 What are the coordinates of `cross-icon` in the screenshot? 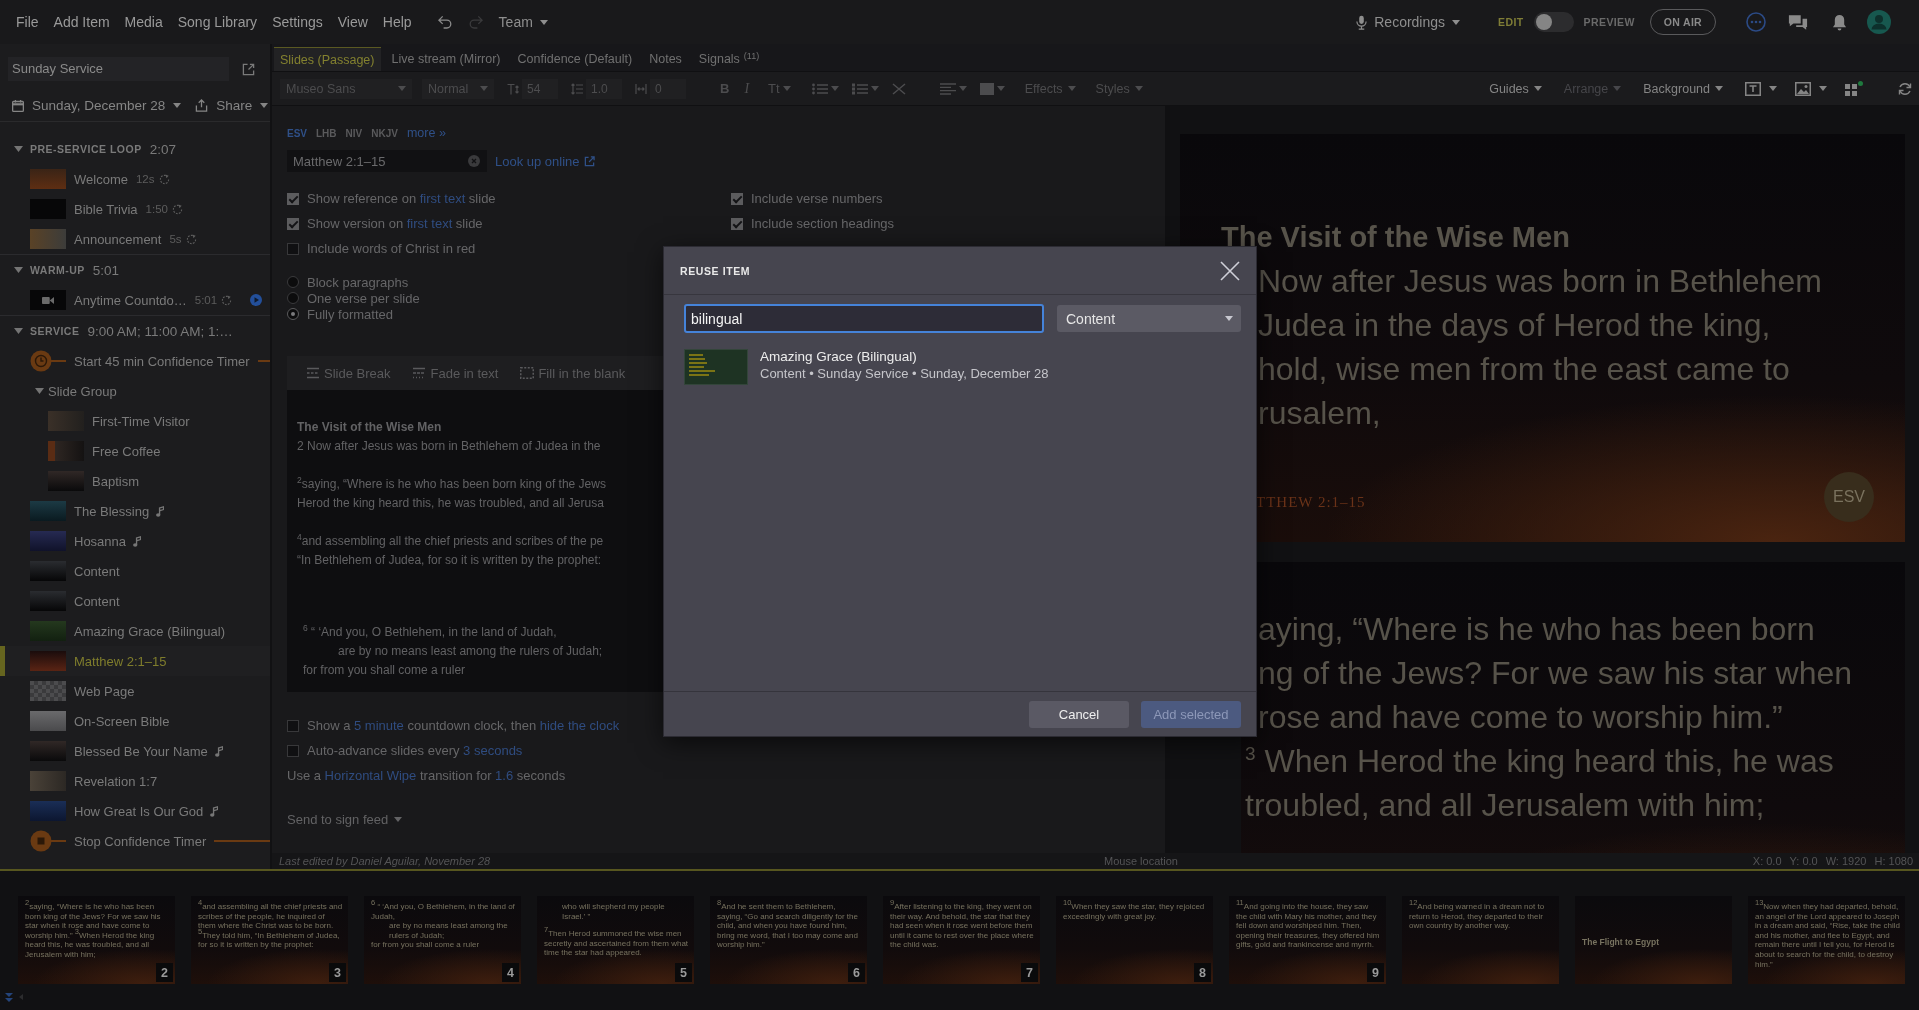 It's located at (898, 88).